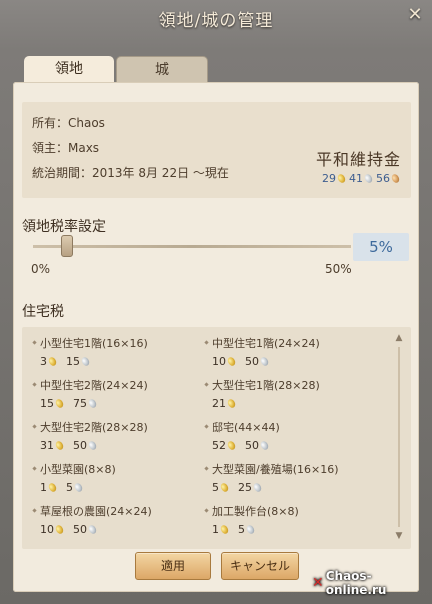  I want to click on lord-text: 領主：Maxs, so click(66, 148).